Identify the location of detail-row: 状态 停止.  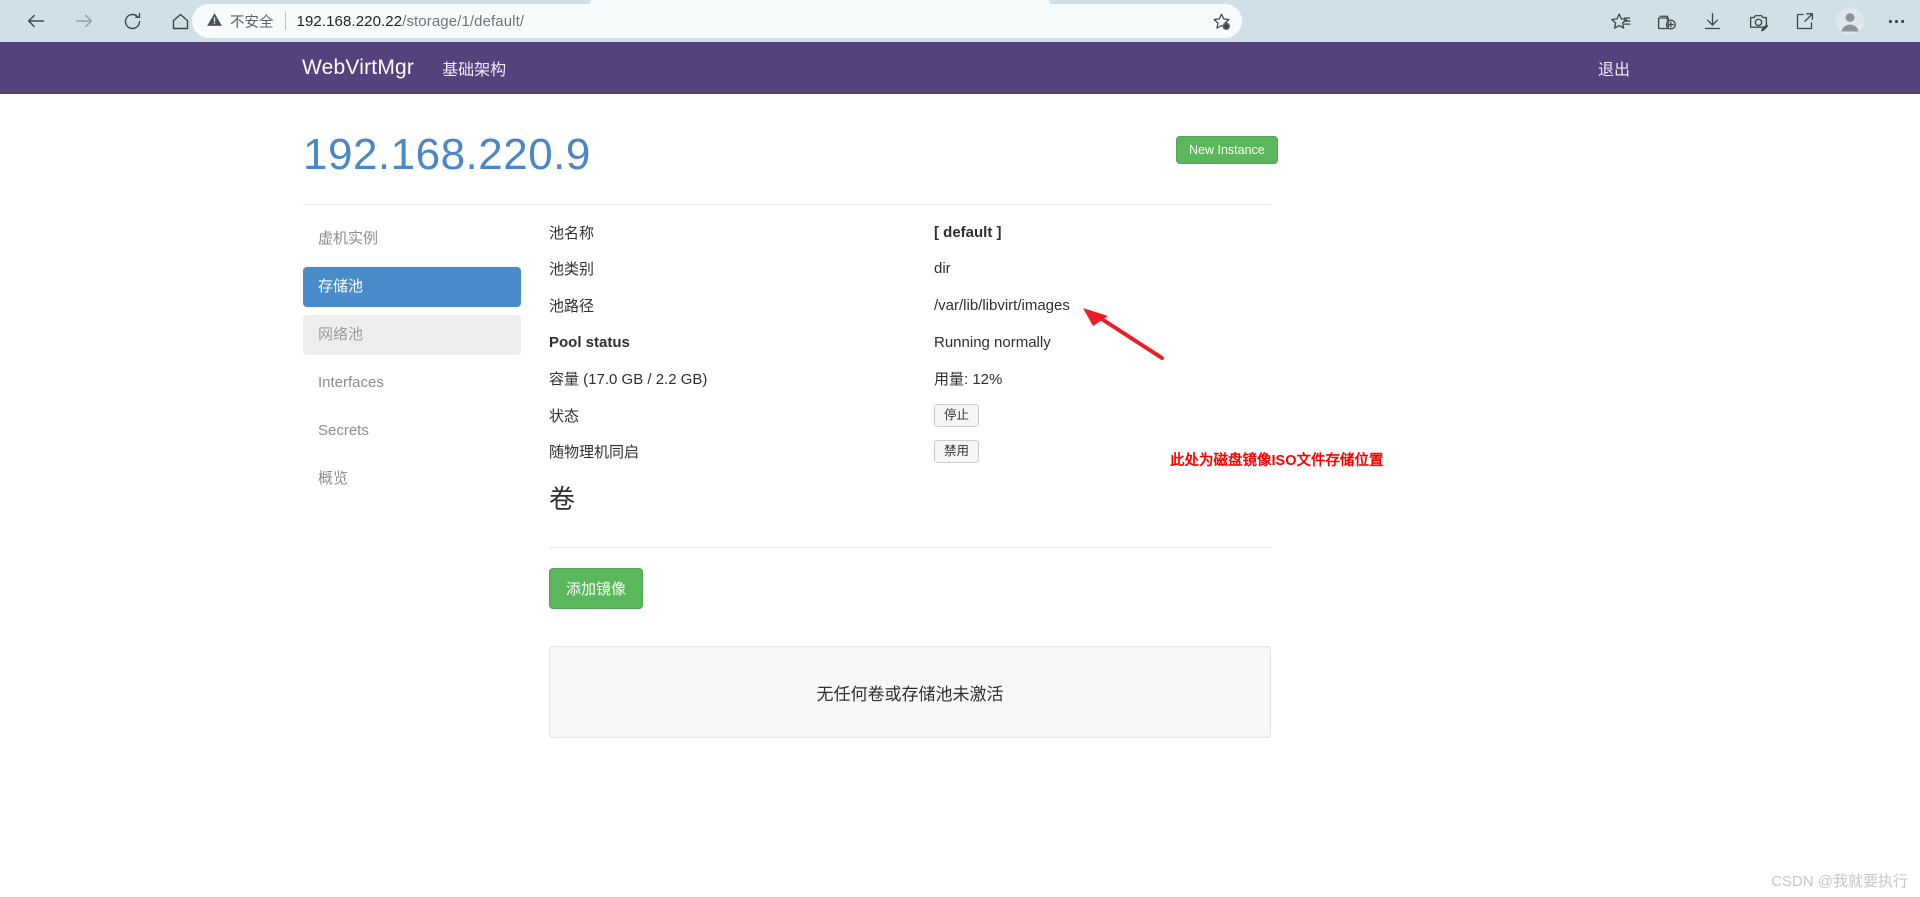
(910, 415).